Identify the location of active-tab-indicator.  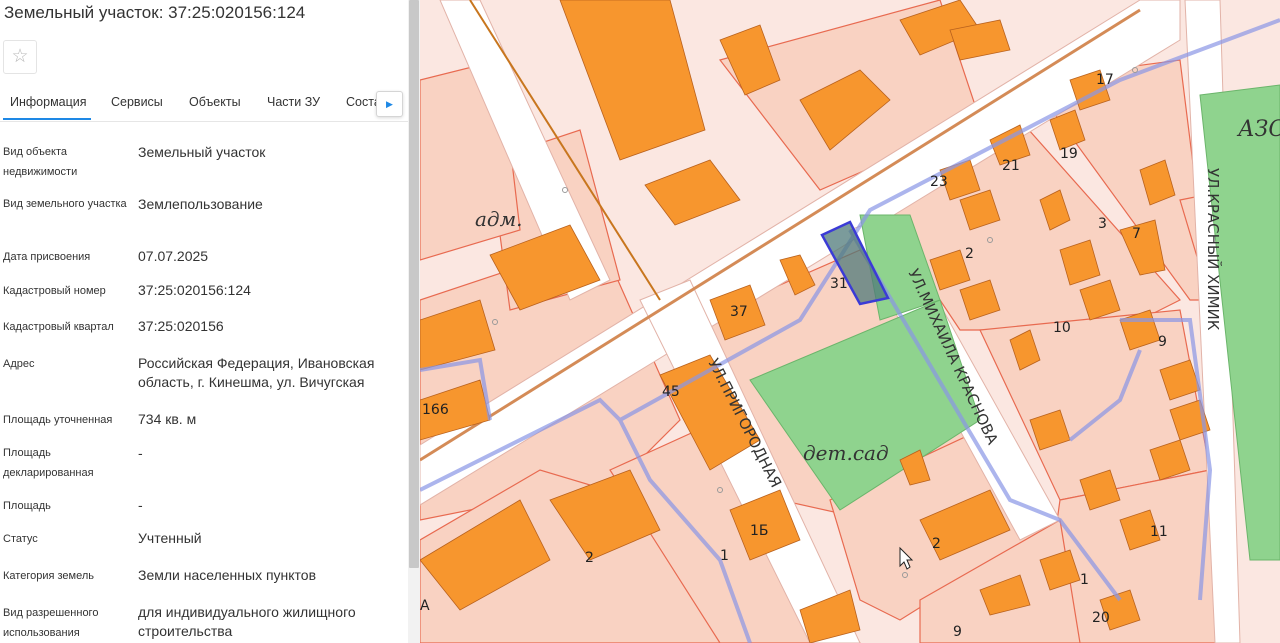
(47, 119).